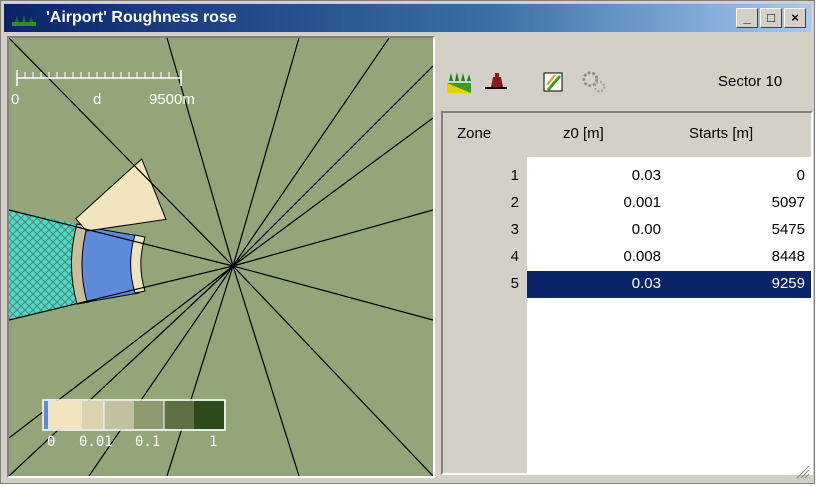 The width and height of the screenshot is (817, 486). I want to click on close-button: ×, so click(795, 18).